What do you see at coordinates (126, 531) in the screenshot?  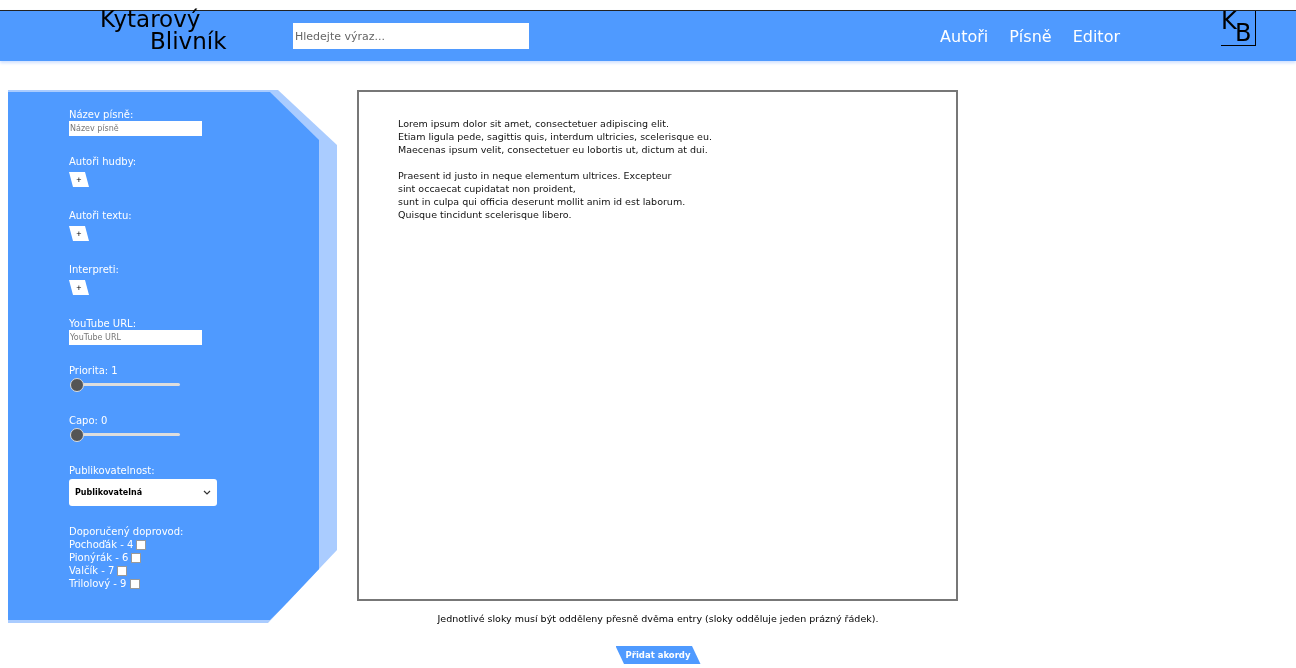 I see `field-label: Doporučený doprovod:` at bounding box center [126, 531].